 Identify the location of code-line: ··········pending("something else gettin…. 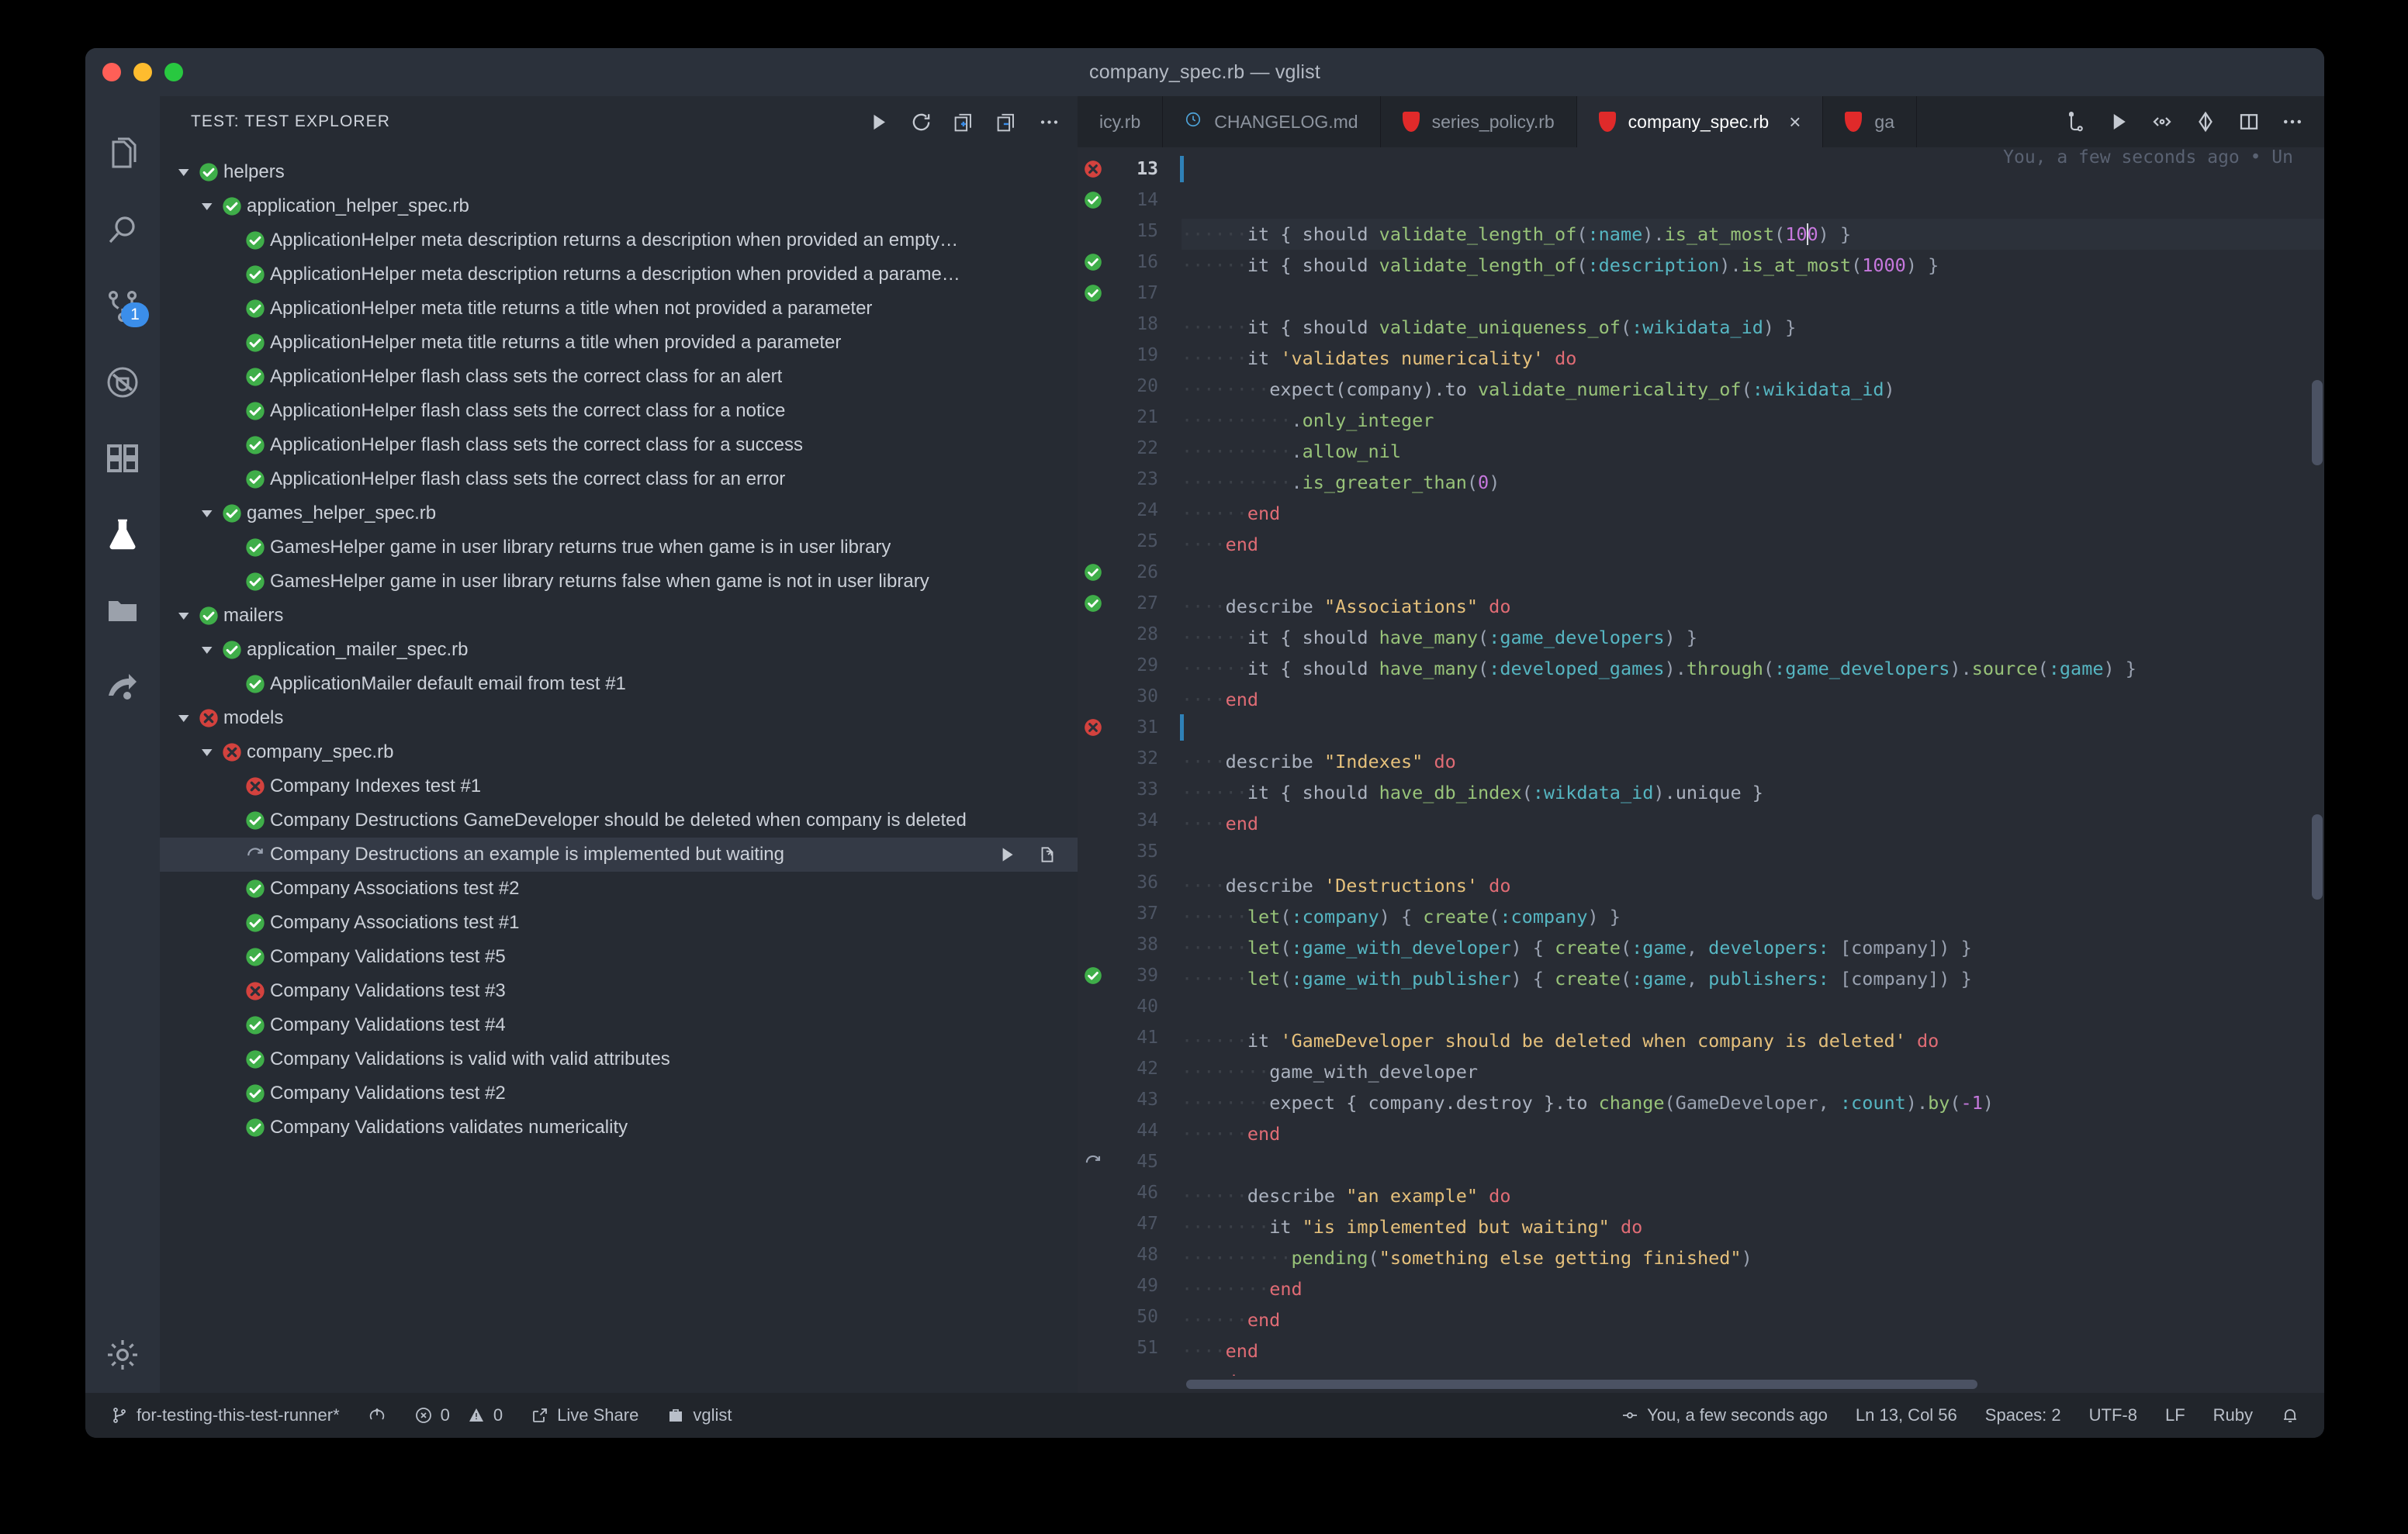
(1753, 1257).